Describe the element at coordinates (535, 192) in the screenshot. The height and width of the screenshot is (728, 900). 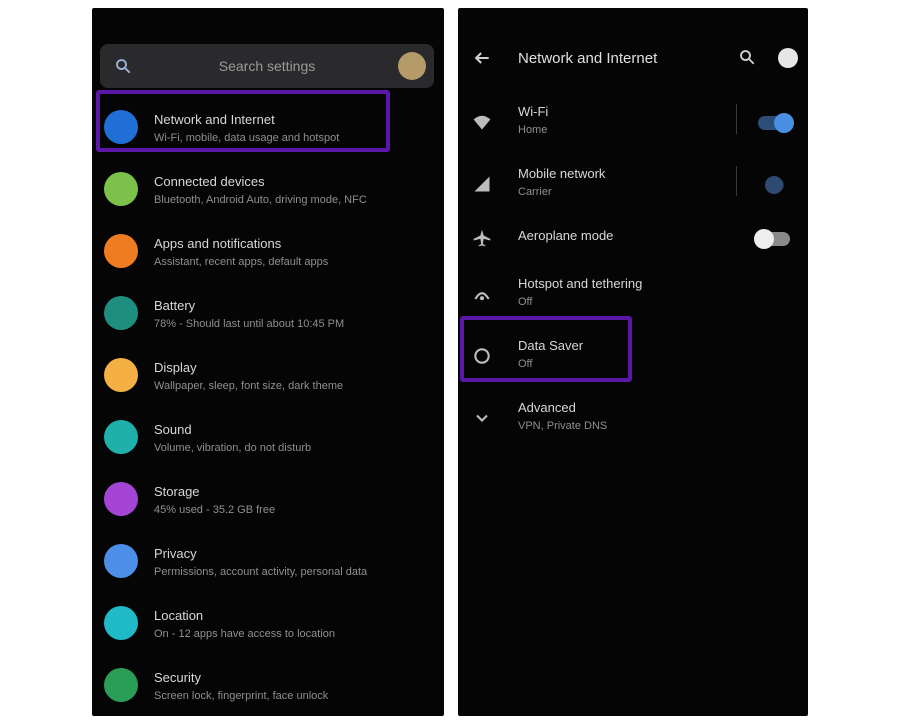
I see `item-subtitle: Carrier` at that location.